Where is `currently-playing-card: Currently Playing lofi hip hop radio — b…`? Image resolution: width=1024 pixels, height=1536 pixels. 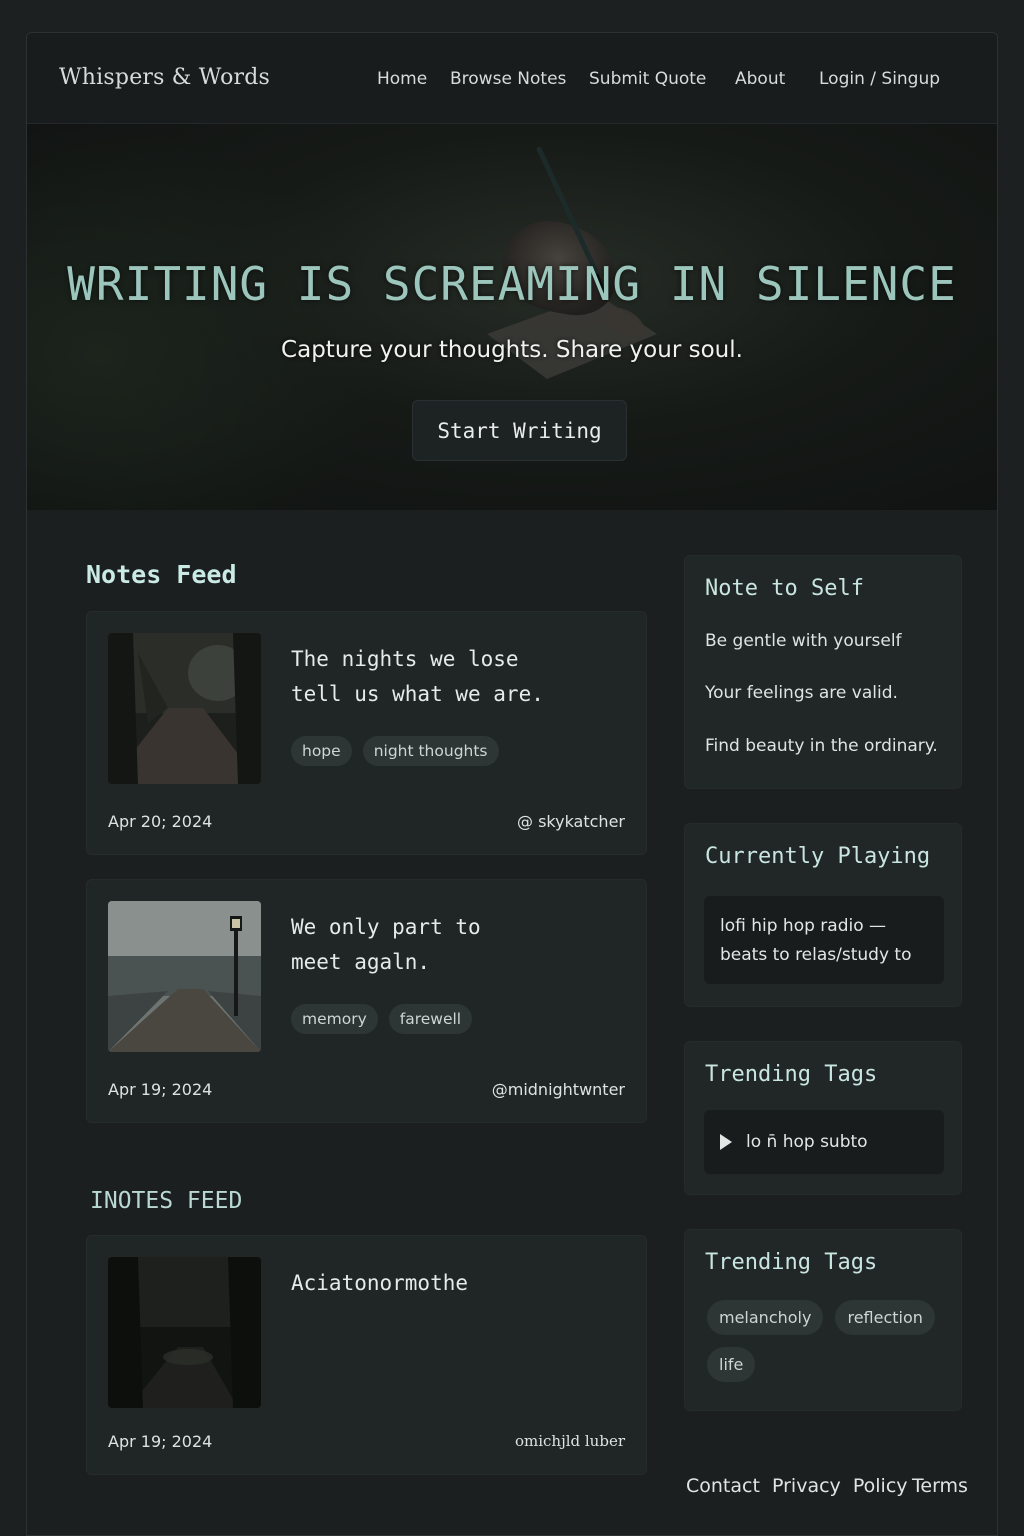 currently-playing-card: Currently Playing lofi hip hop radio — b… is located at coordinates (823, 915).